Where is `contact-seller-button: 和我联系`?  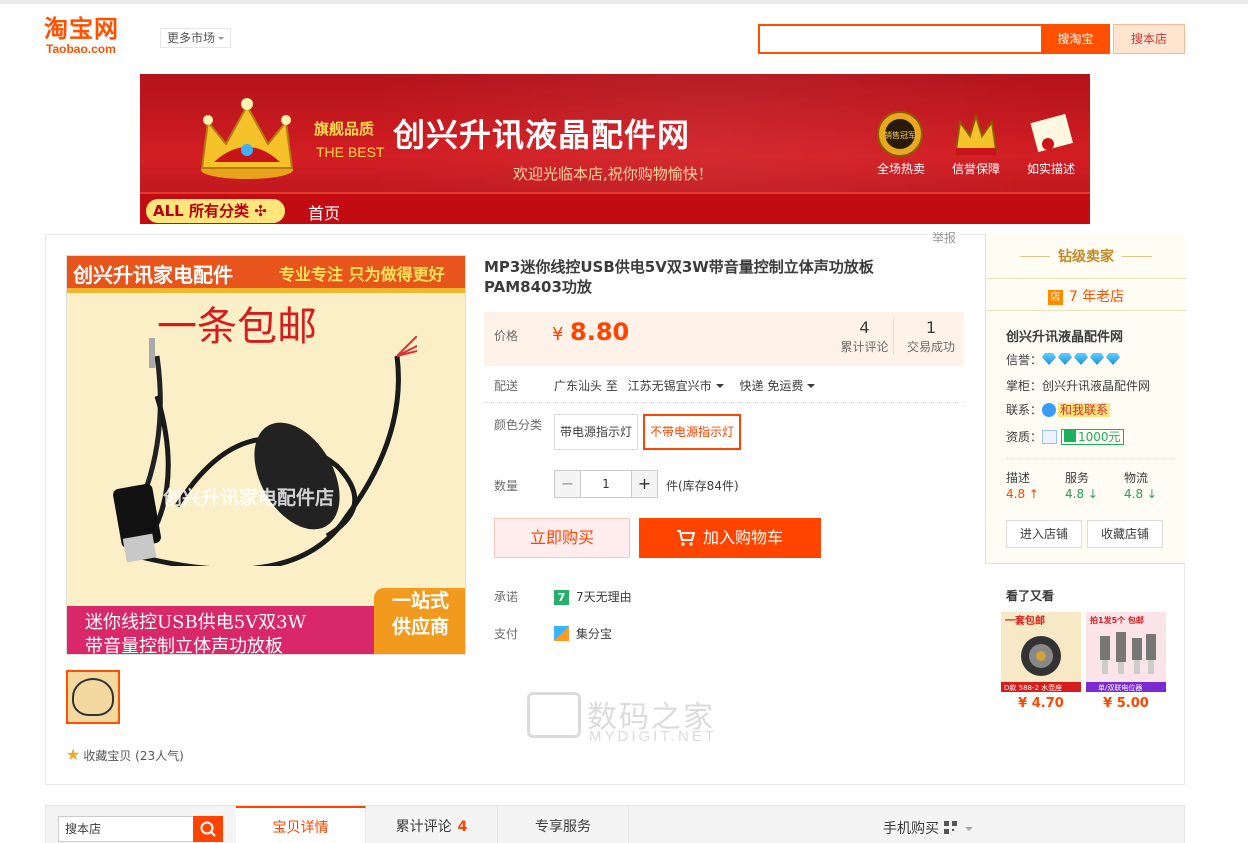 contact-seller-button: 和我联系 is located at coordinates (1084, 410).